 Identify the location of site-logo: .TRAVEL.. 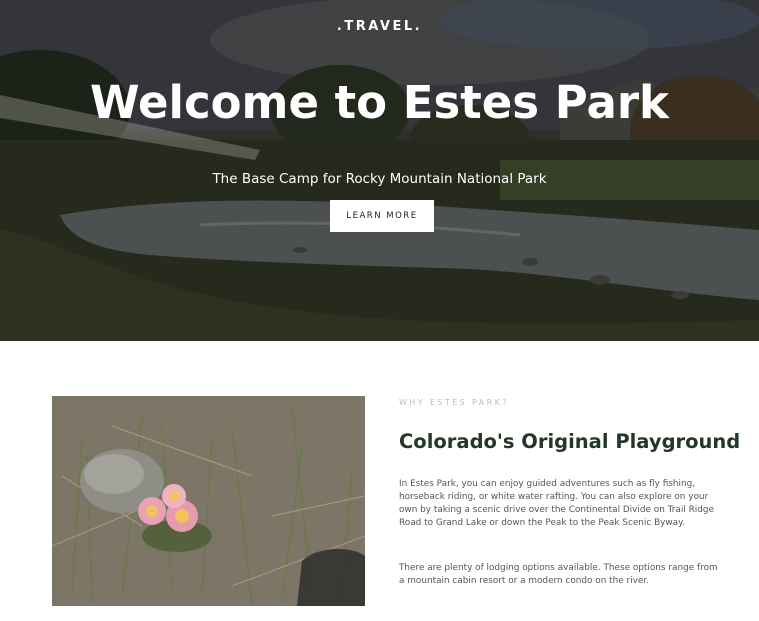
(379, 26).